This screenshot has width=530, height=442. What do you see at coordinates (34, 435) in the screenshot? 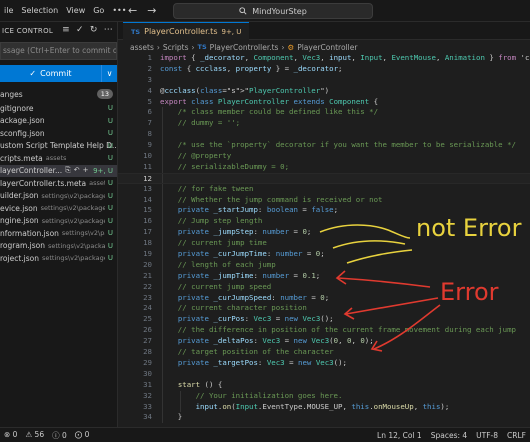
I see `warnings-indicator: ⚠ 56` at bounding box center [34, 435].